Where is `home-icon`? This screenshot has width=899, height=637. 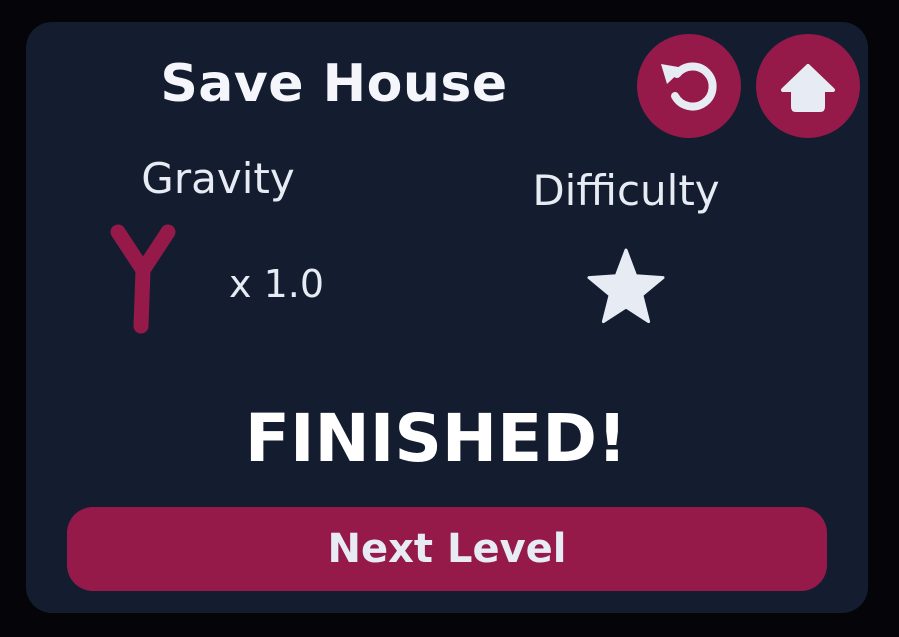
home-icon is located at coordinates (808, 88).